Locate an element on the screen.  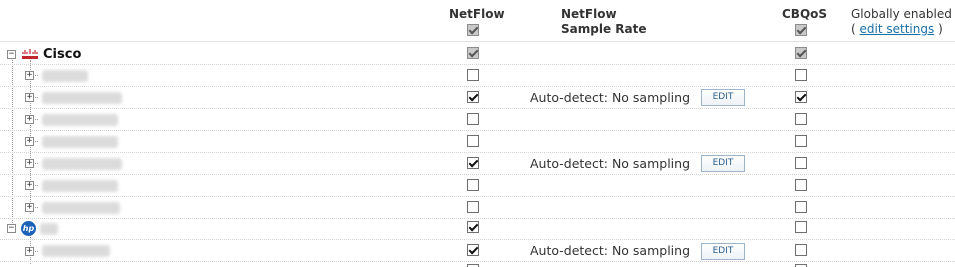
netflow-select-all-checkbox is located at coordinates (473, 30).